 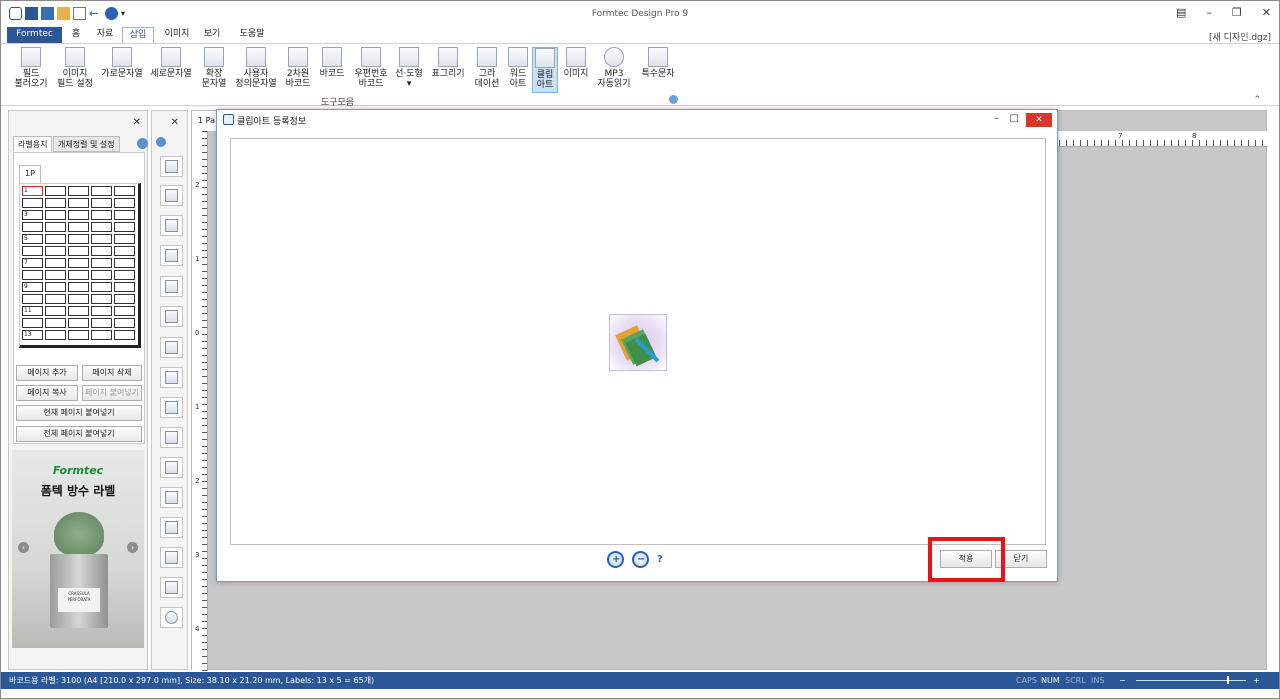 What do you see at coordinates (171, 377) in the screenshot?
I see `barcode-tool` at bounding box center [171, 377].